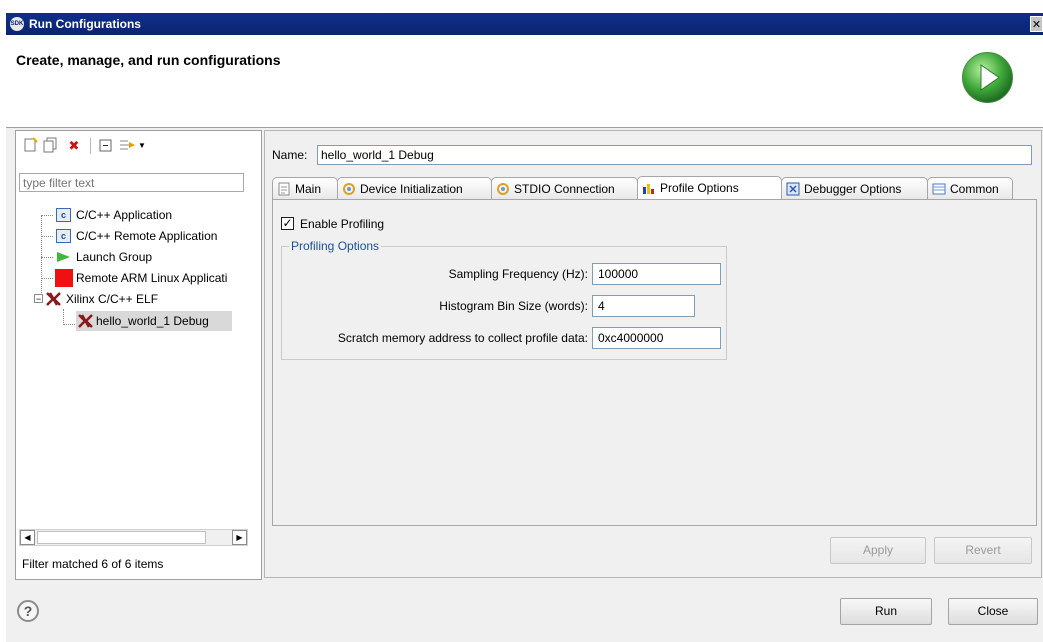 The height and width of the screenshot is (642, 1043). What do you see at coordinates (342, 224) in the screenshot?
I see `enable-profiling-label: Enable Profiling` at bounding box center [342, 224].